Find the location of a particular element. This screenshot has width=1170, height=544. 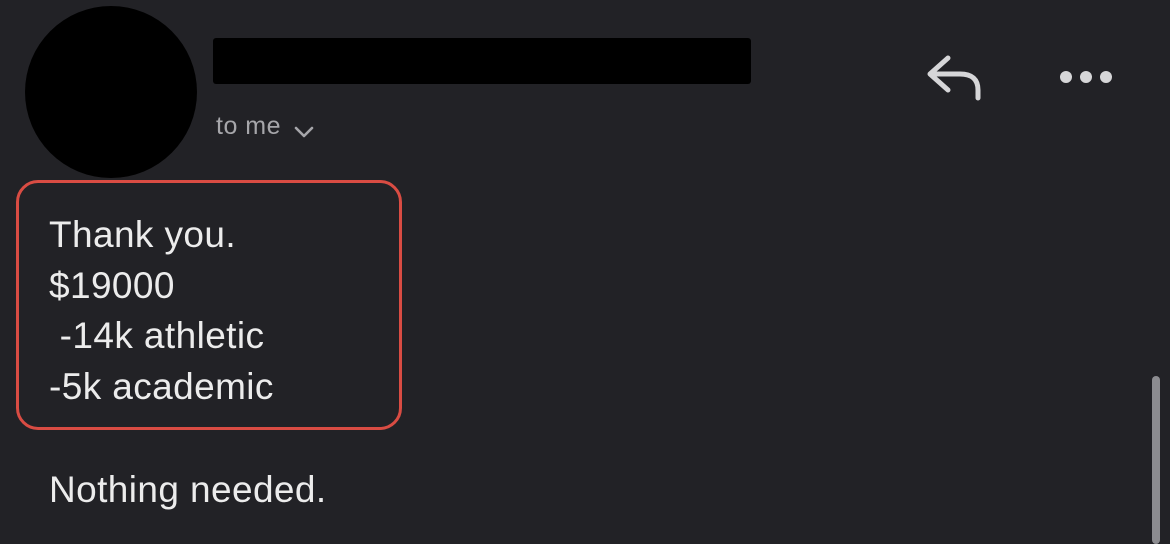

message-line-nothing-needed: Nothing needed. is located at coordinates (188, 489).